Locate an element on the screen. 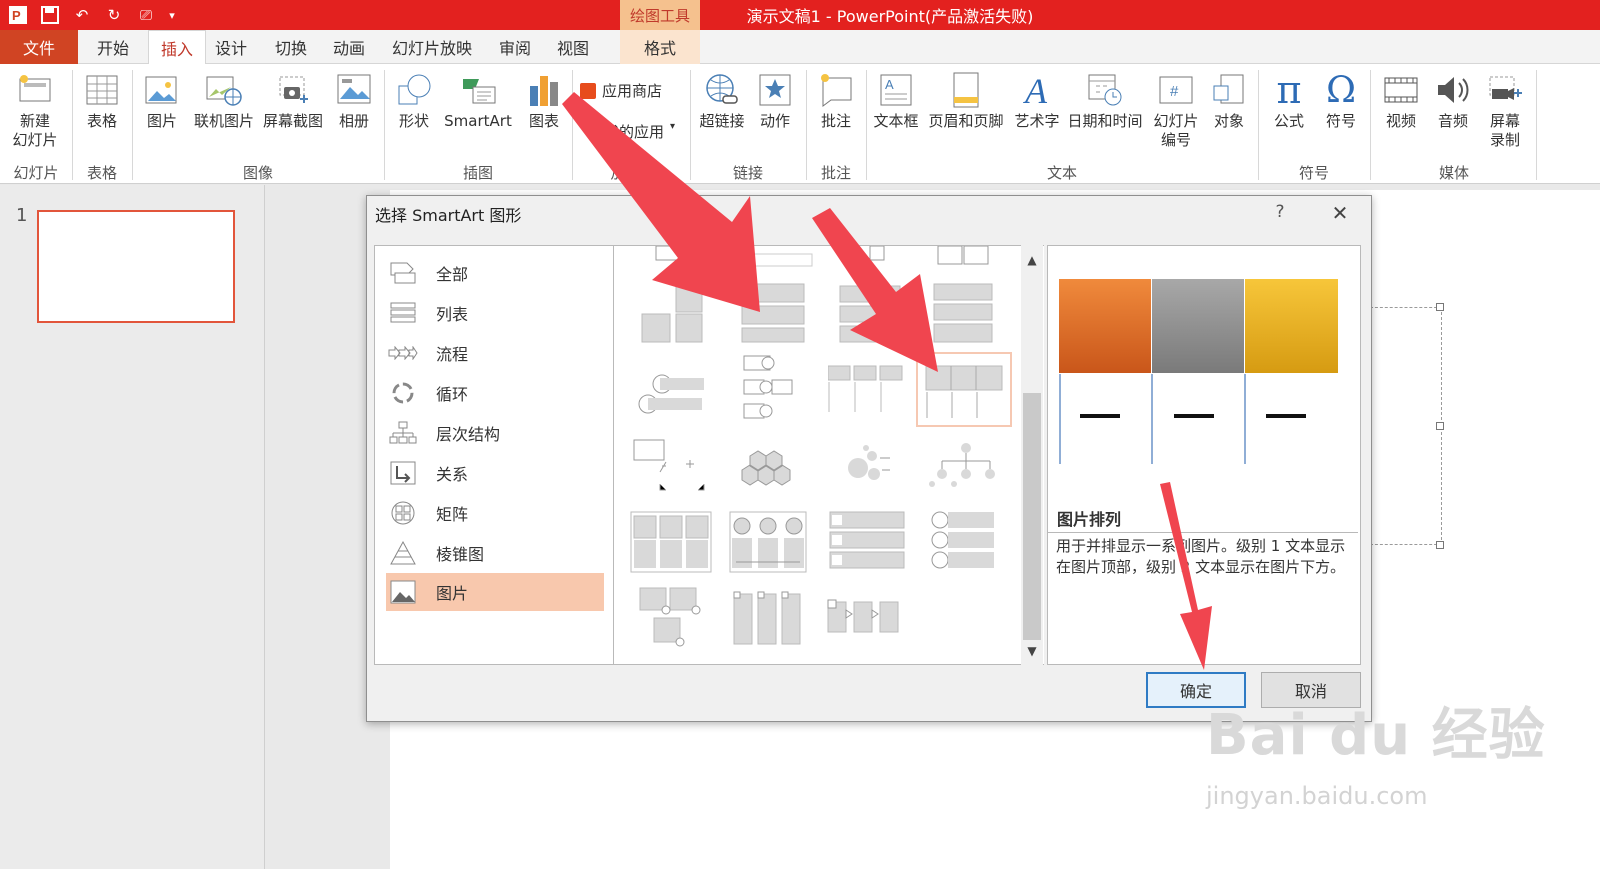  screen-recording-button: 屏幕 录制 is located at coordinates (1505, 110).